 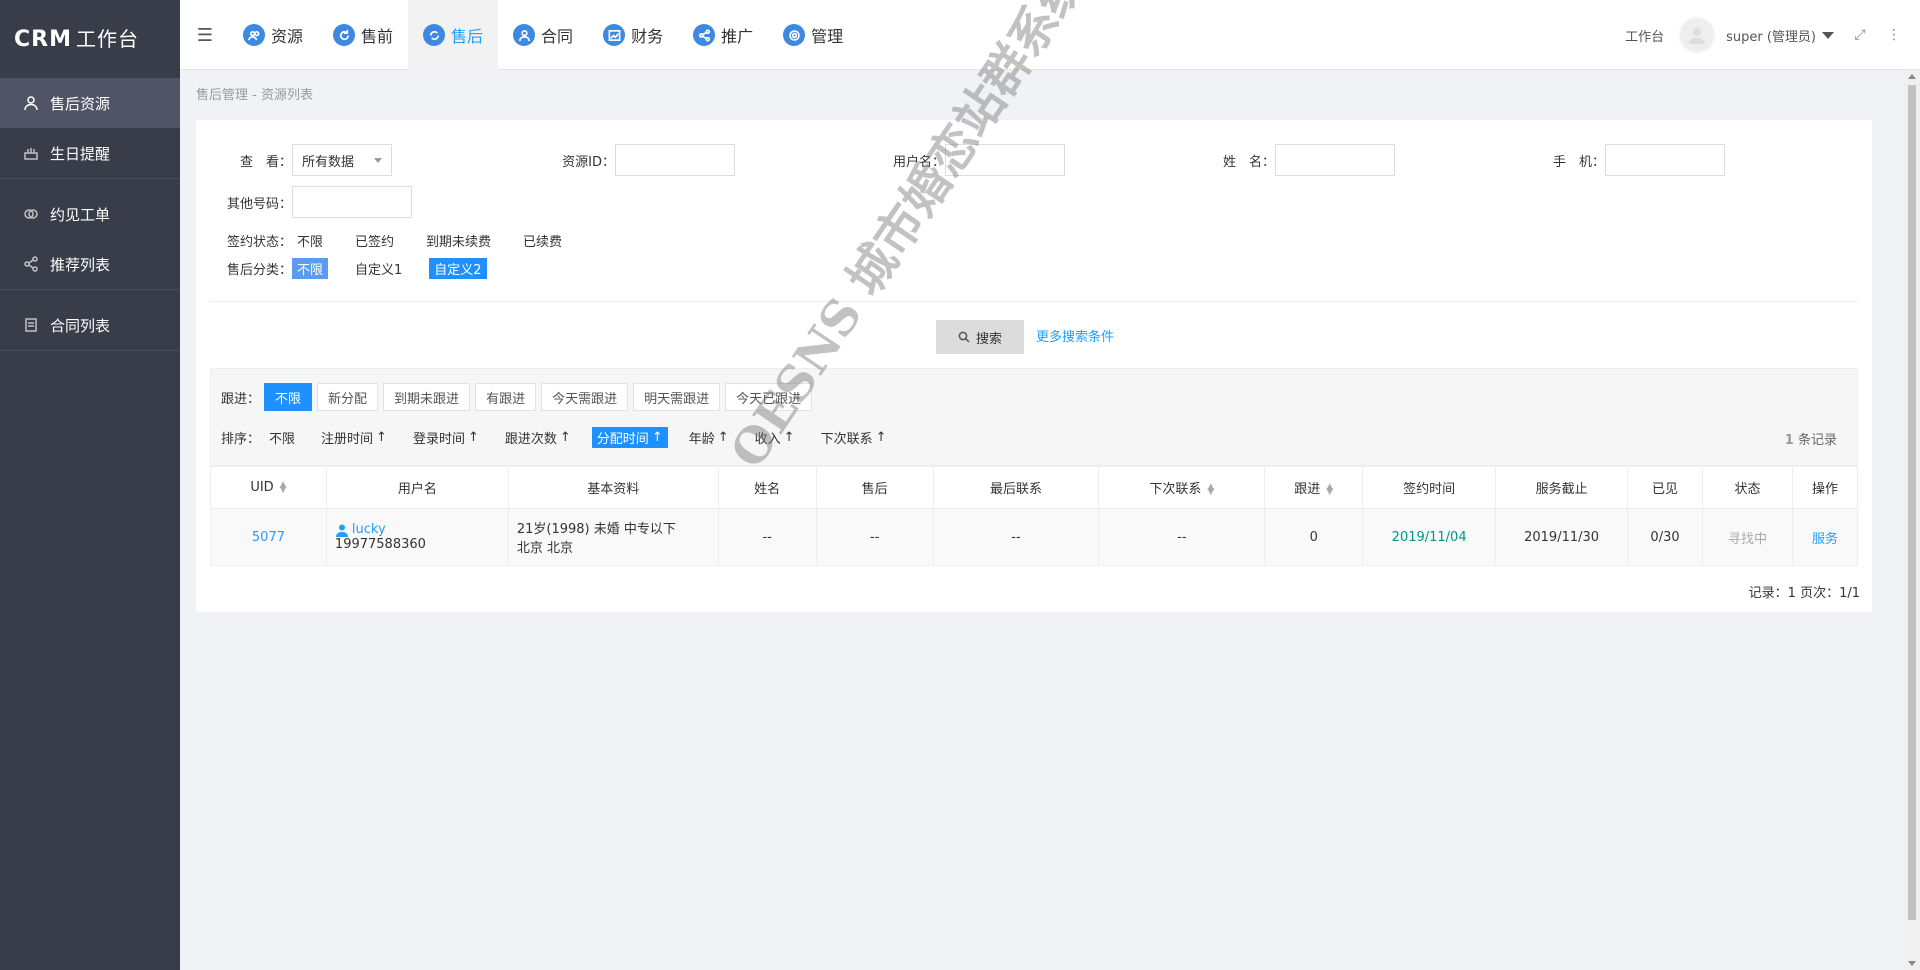 What do you see at coordinates (268, 487) in the screenshot?
I see `column-header: UID ▲ ▼` at bounding box center [268, 487].